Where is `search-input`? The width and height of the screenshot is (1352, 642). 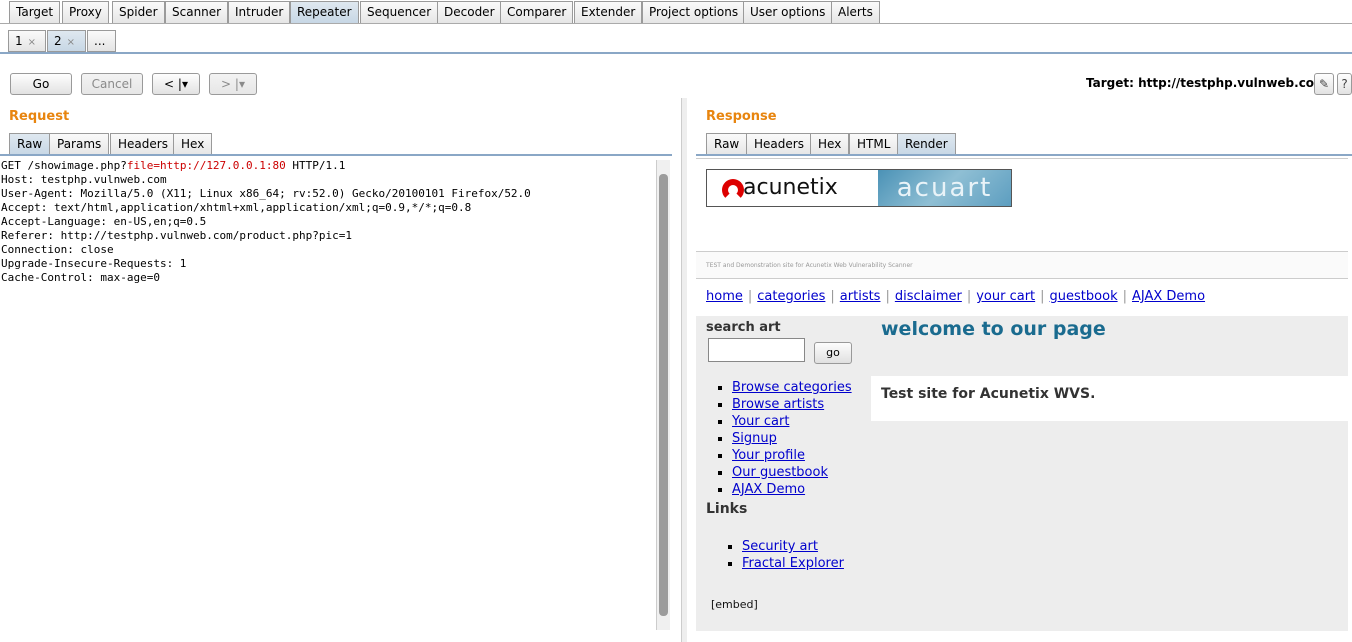
search-input is located at coordinates (756, 350).